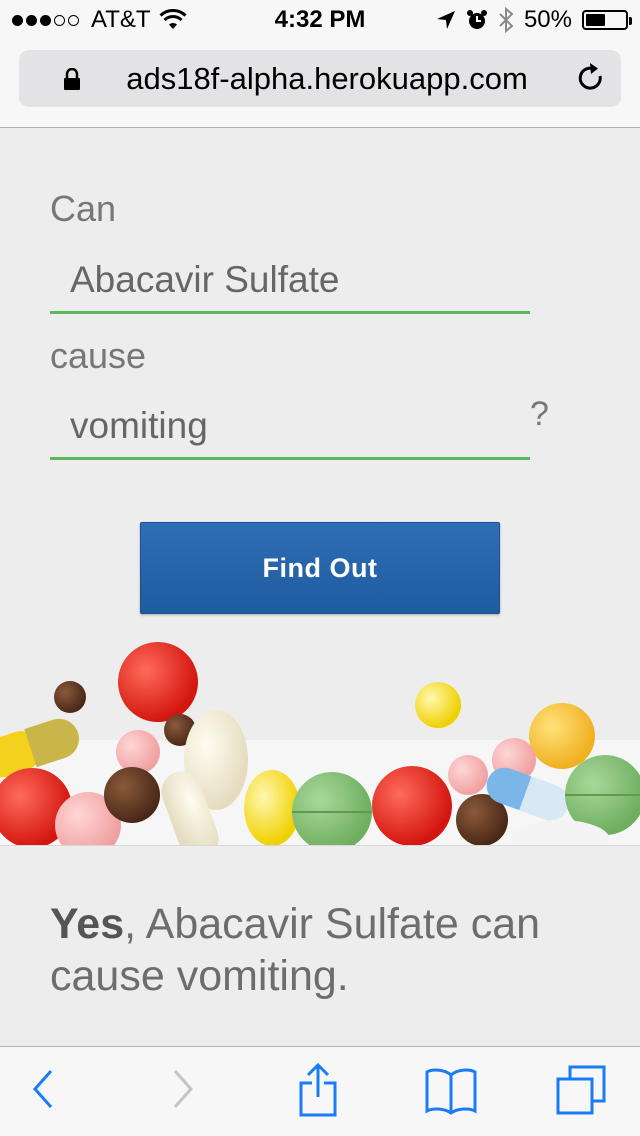 Image resolution: width=640 pixels, height=1136 pixels. Describe the element at coordinates (43, 1089) in the screenshot. I see `back-icon` at that location.